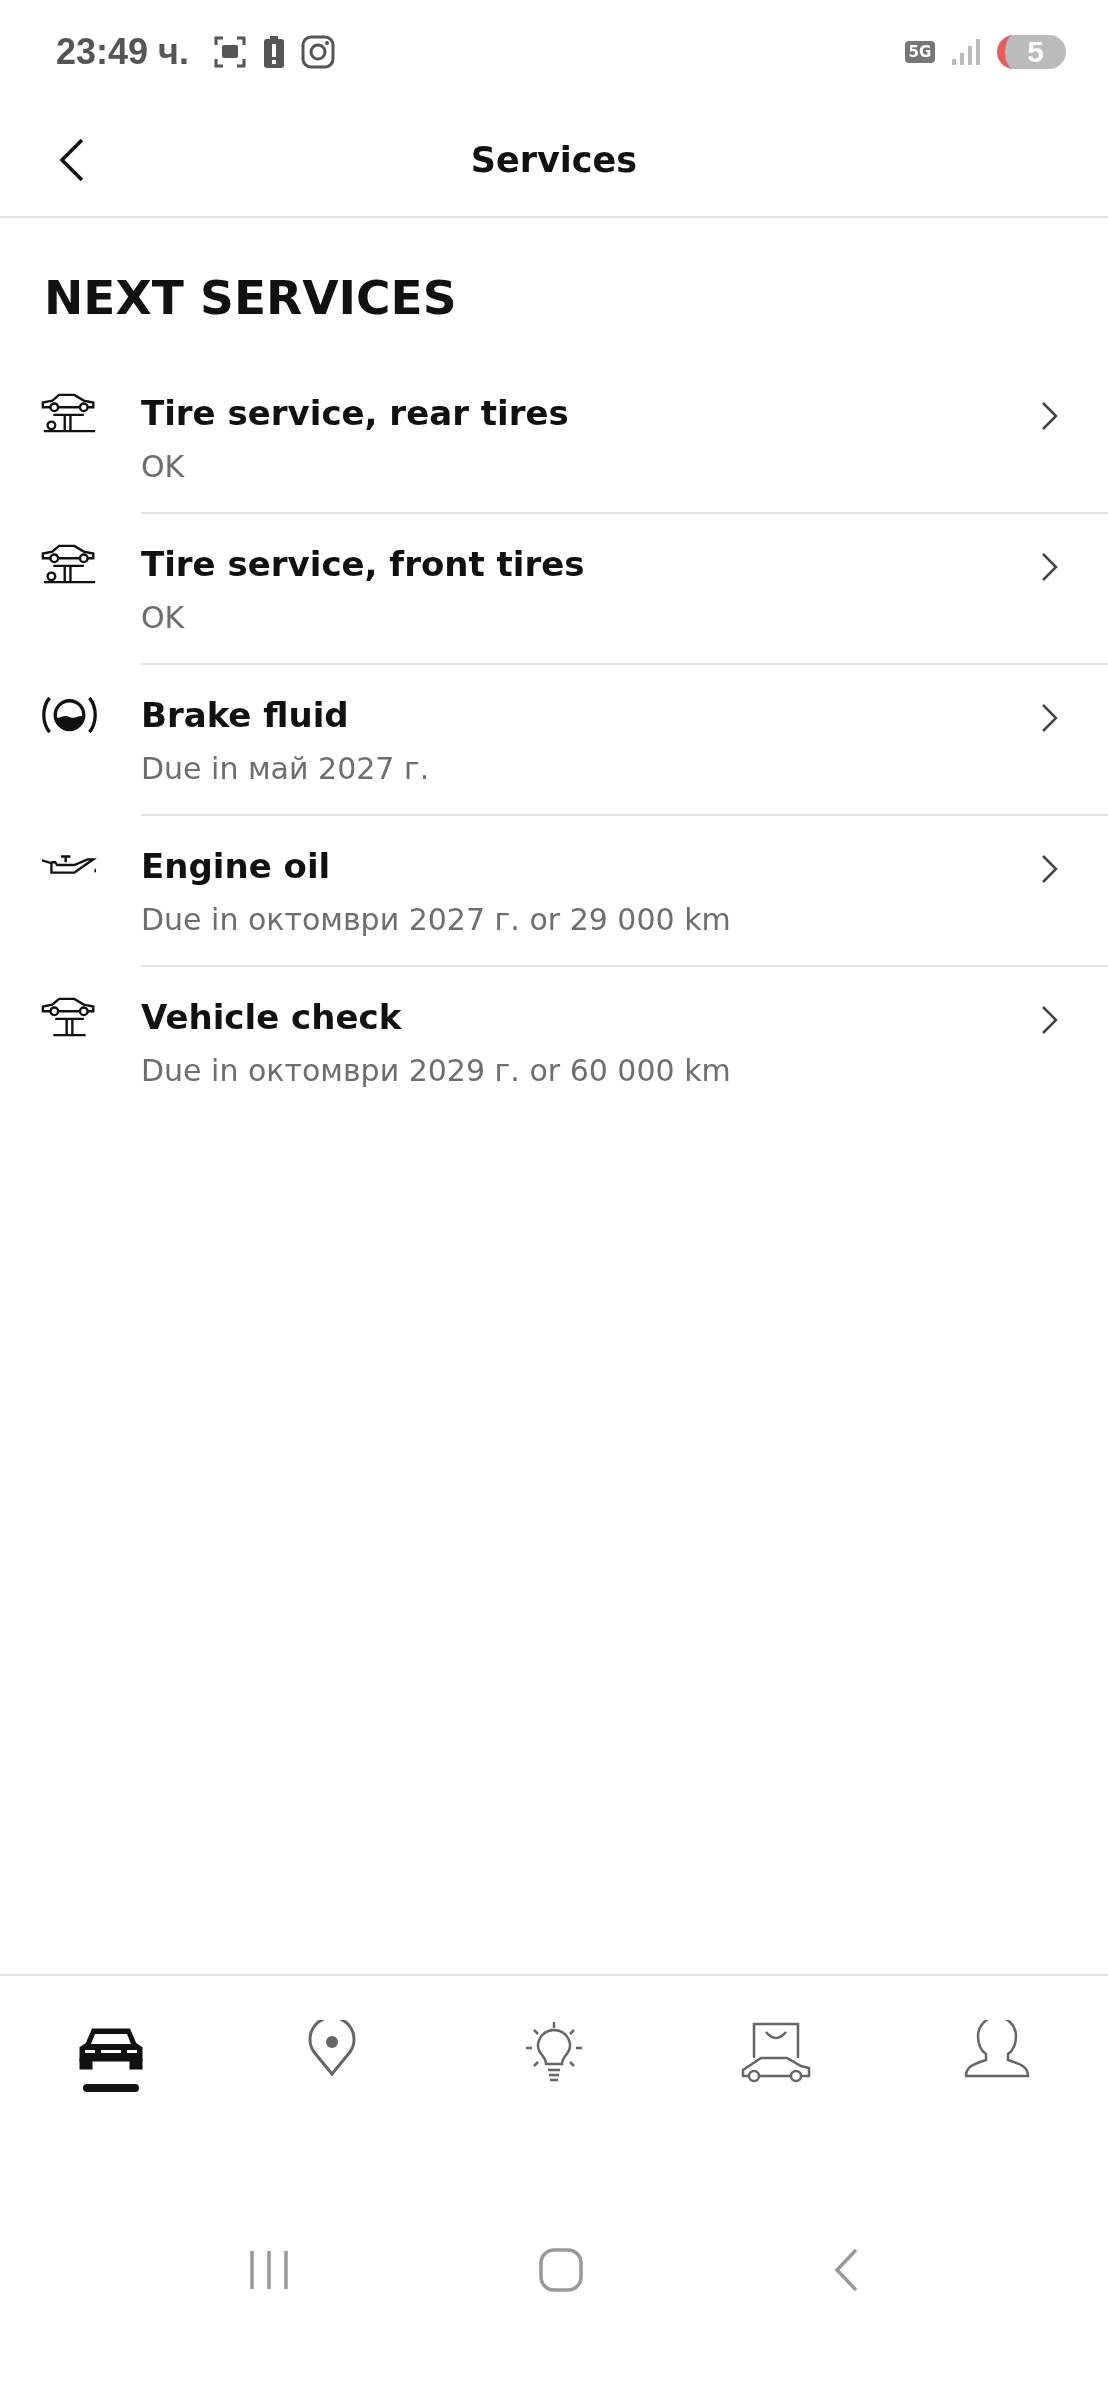 This screenshot has width=1108, height=2400. What do you see at coordinates (363, 564) in the screenshot?
I see `service-title: Tire service, front tires` at bounding box center [363, 564].